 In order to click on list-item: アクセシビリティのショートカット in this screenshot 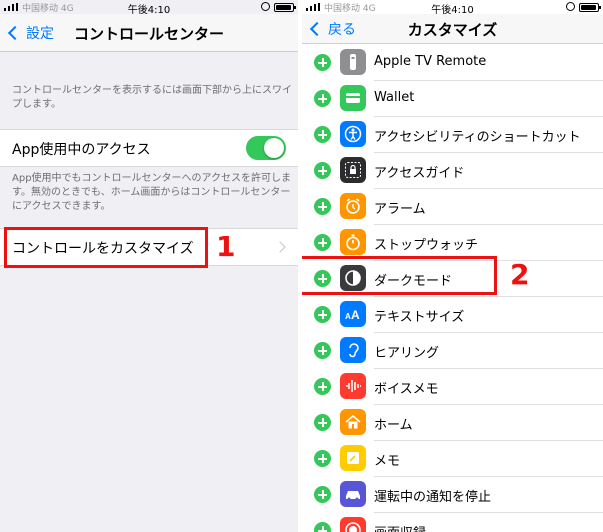, I will do `click(452, 135)`.